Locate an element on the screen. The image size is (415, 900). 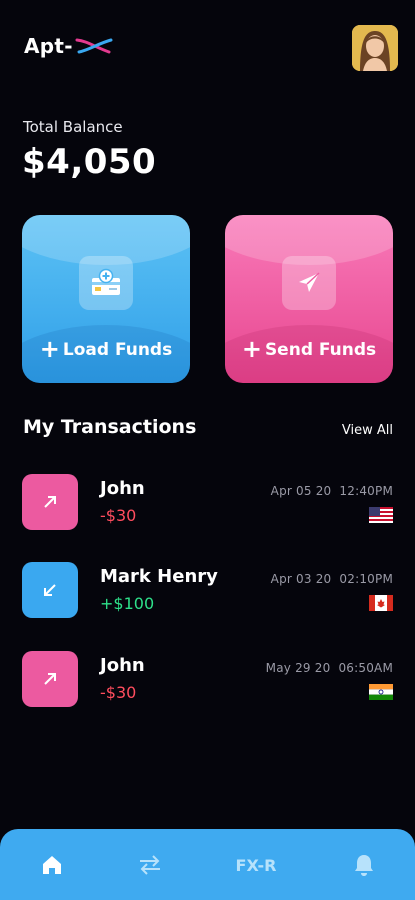
bottom-navigation: FX-R is located at coordinates (207, 864).